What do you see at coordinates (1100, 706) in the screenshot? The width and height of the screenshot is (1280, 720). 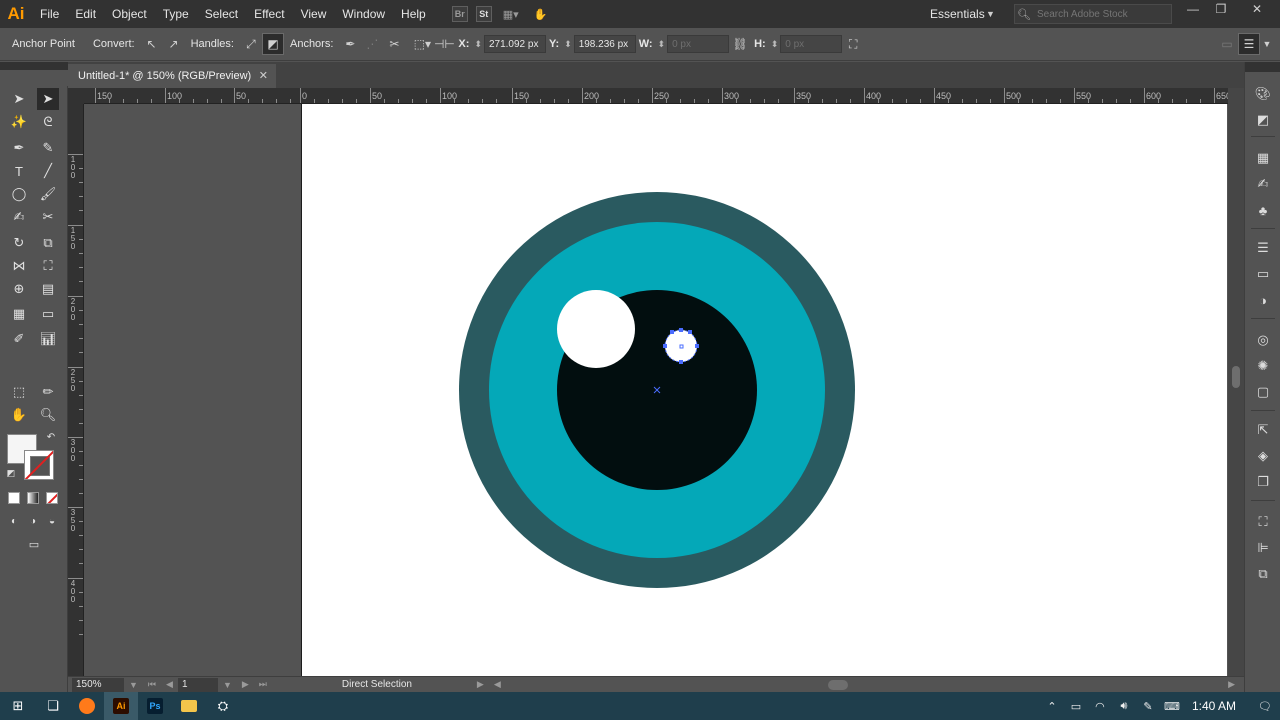 I see `wifi-icon: ◠` at bounding box center [1100, 706].